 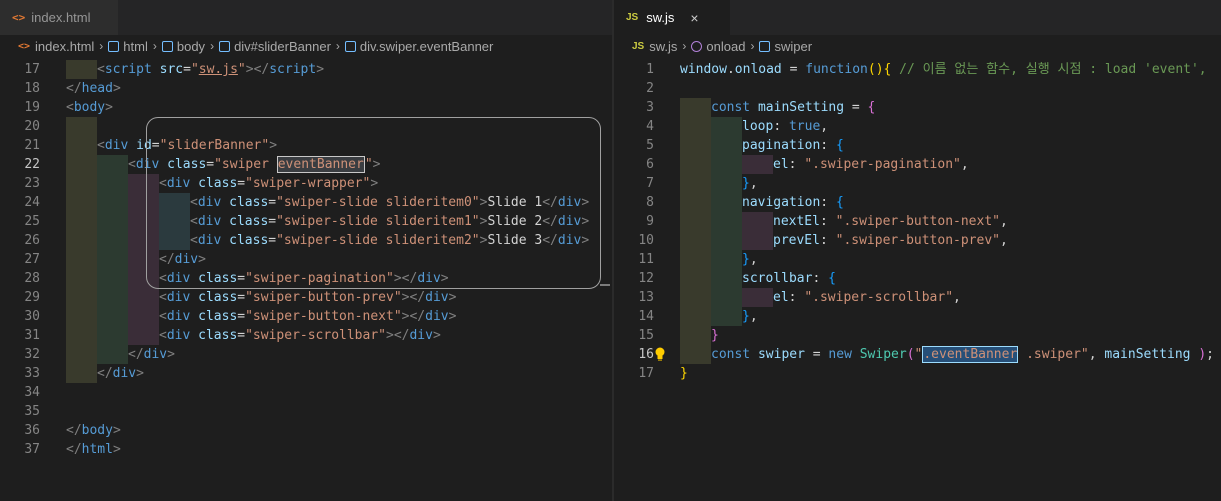 I want to click on code-line: 11},, so click(x=917, y=259).